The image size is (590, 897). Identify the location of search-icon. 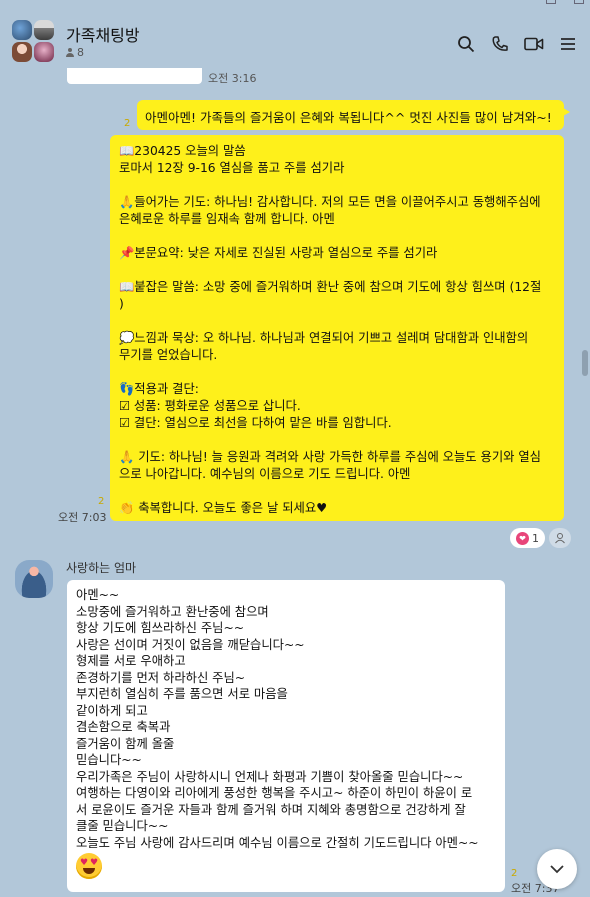
(466, 44).